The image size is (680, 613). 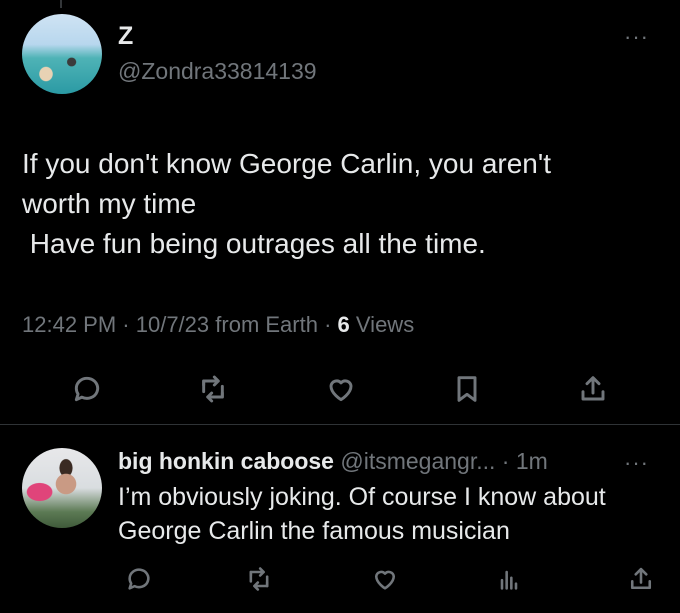 What do you see at coordinates (385, 324) in the screenshot?
I see `views-label: Views` at bounding box center [385, 324].